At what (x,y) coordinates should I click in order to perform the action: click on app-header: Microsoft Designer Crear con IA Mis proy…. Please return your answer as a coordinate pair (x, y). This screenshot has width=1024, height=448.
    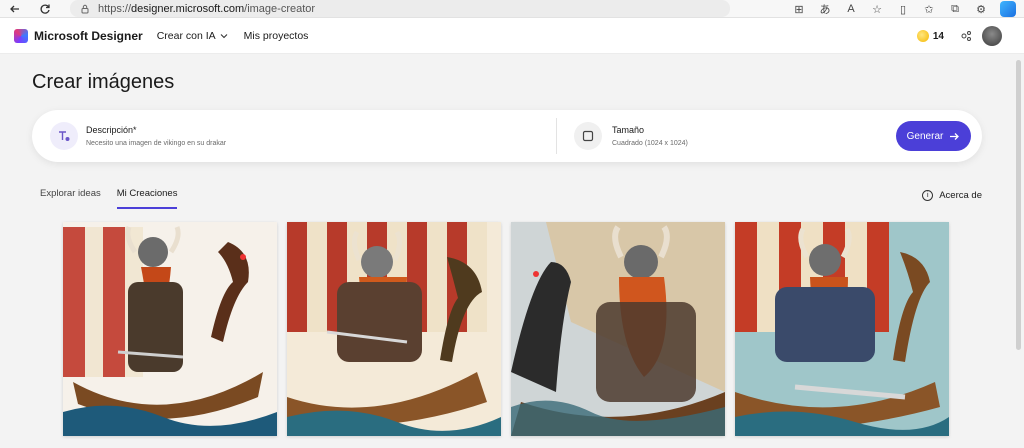
    Looking at the image, I should click on (512, 36).